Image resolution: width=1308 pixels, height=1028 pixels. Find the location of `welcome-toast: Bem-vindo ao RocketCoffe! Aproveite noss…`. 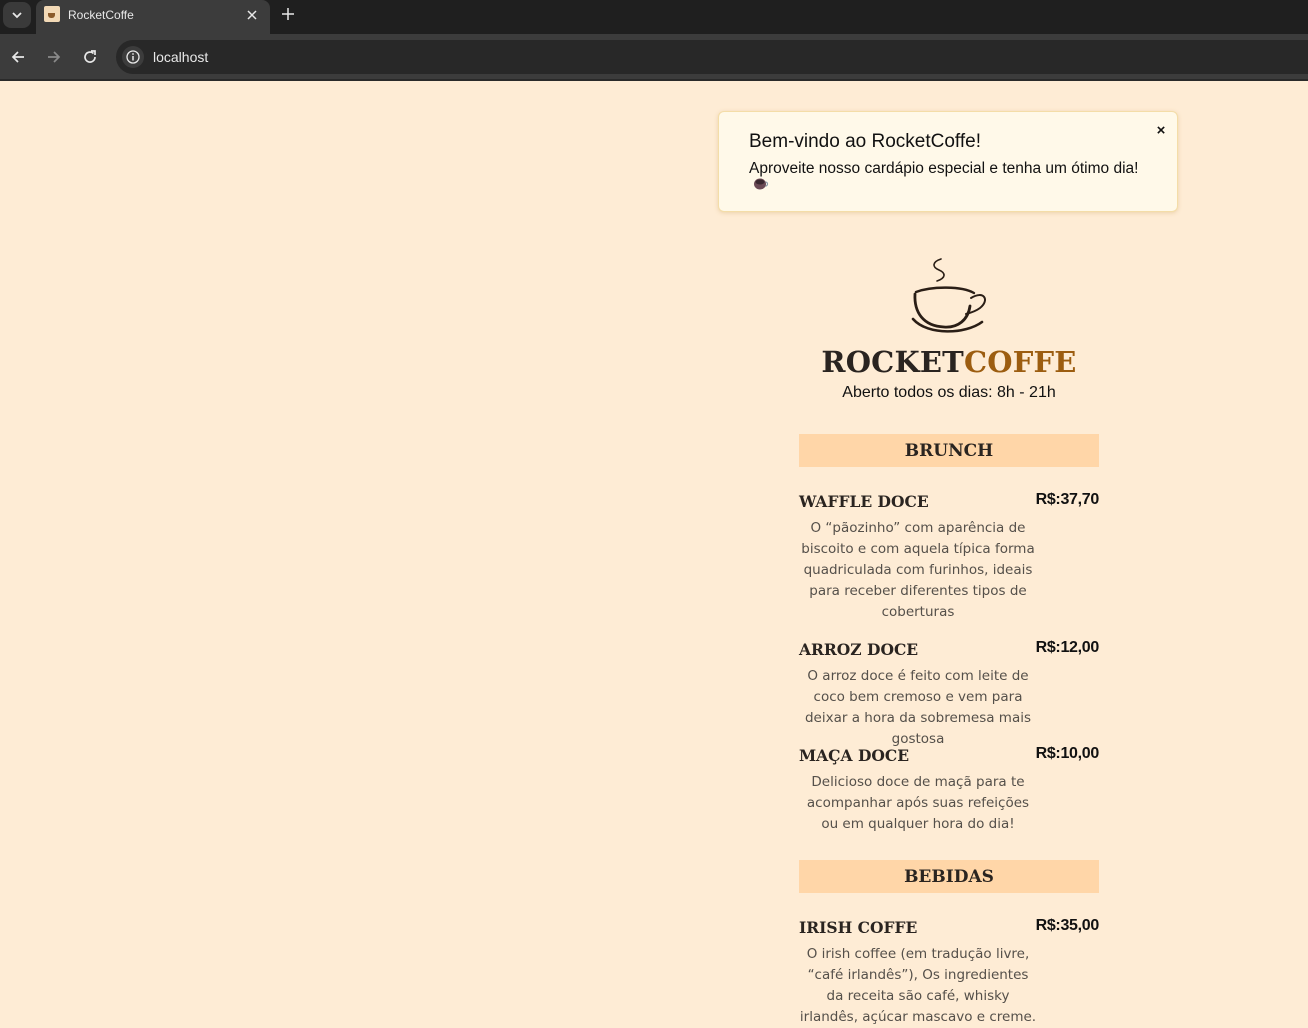

welcome-toast: Bem-vindo ao RocketCoffe! Aproveite noss… is located at coordinates (948, 161).